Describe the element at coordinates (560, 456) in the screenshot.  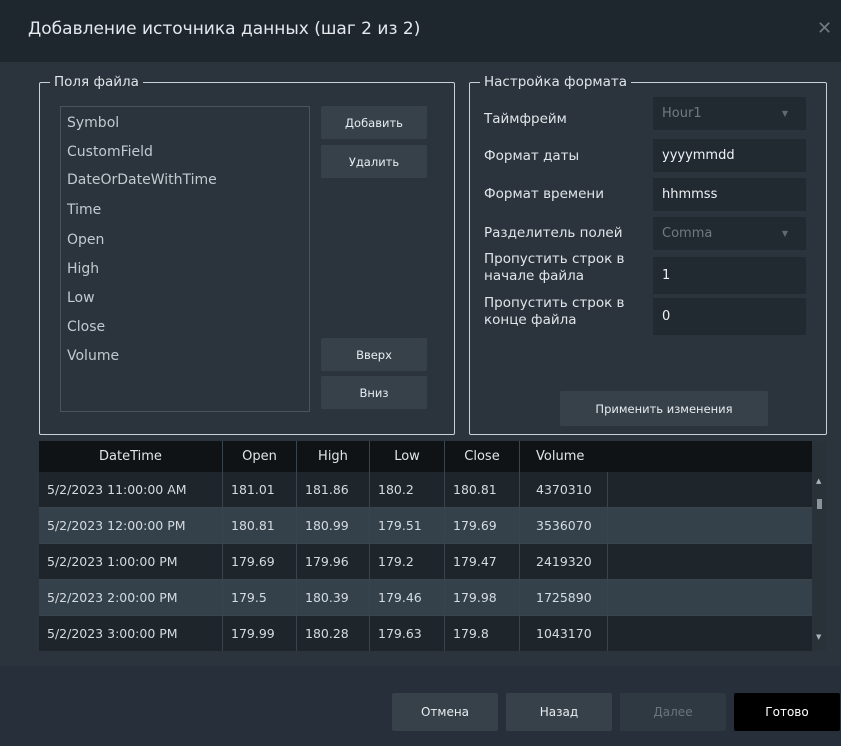
I see `column-header: Volume` at that location.